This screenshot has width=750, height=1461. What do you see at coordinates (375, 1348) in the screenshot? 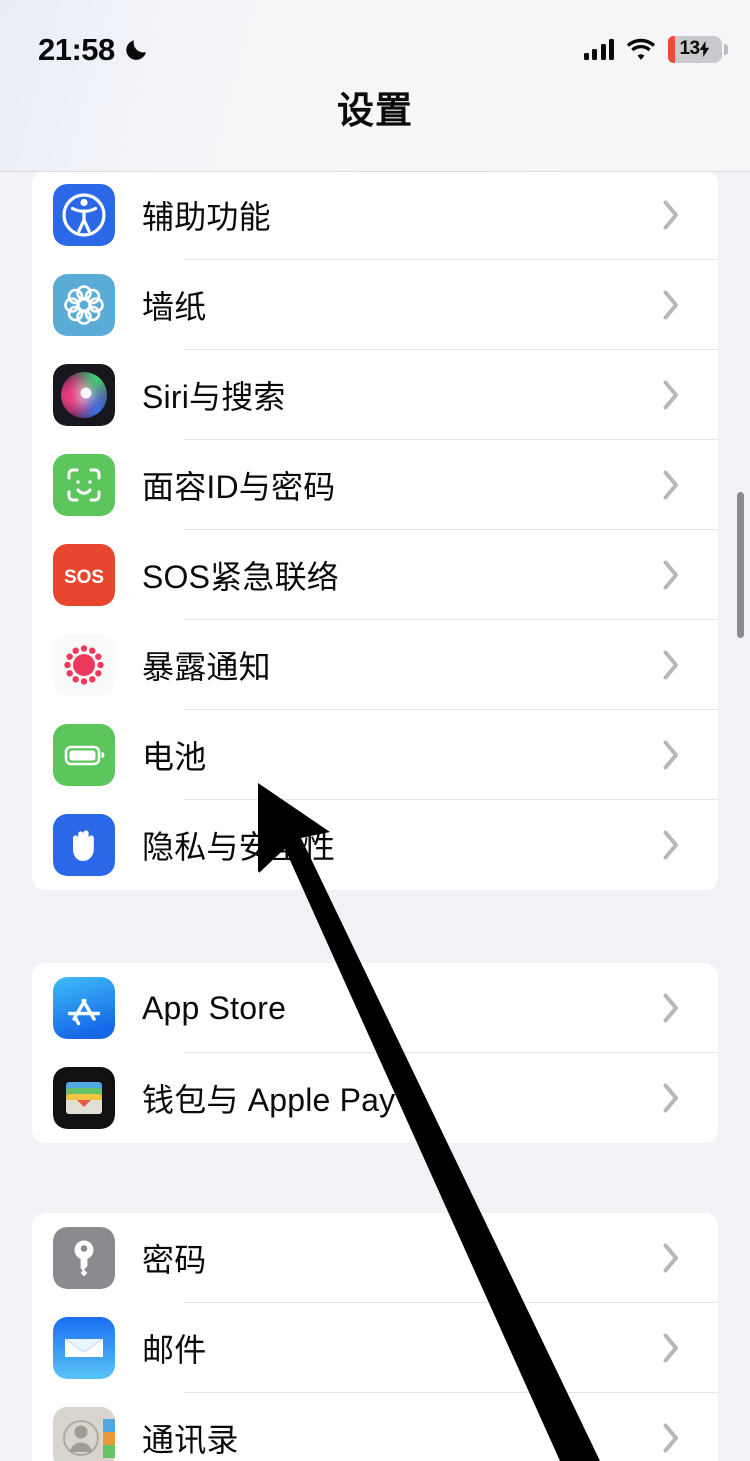
I see `settings-row-mail: 邮件` at bounding box center [375, 1348].